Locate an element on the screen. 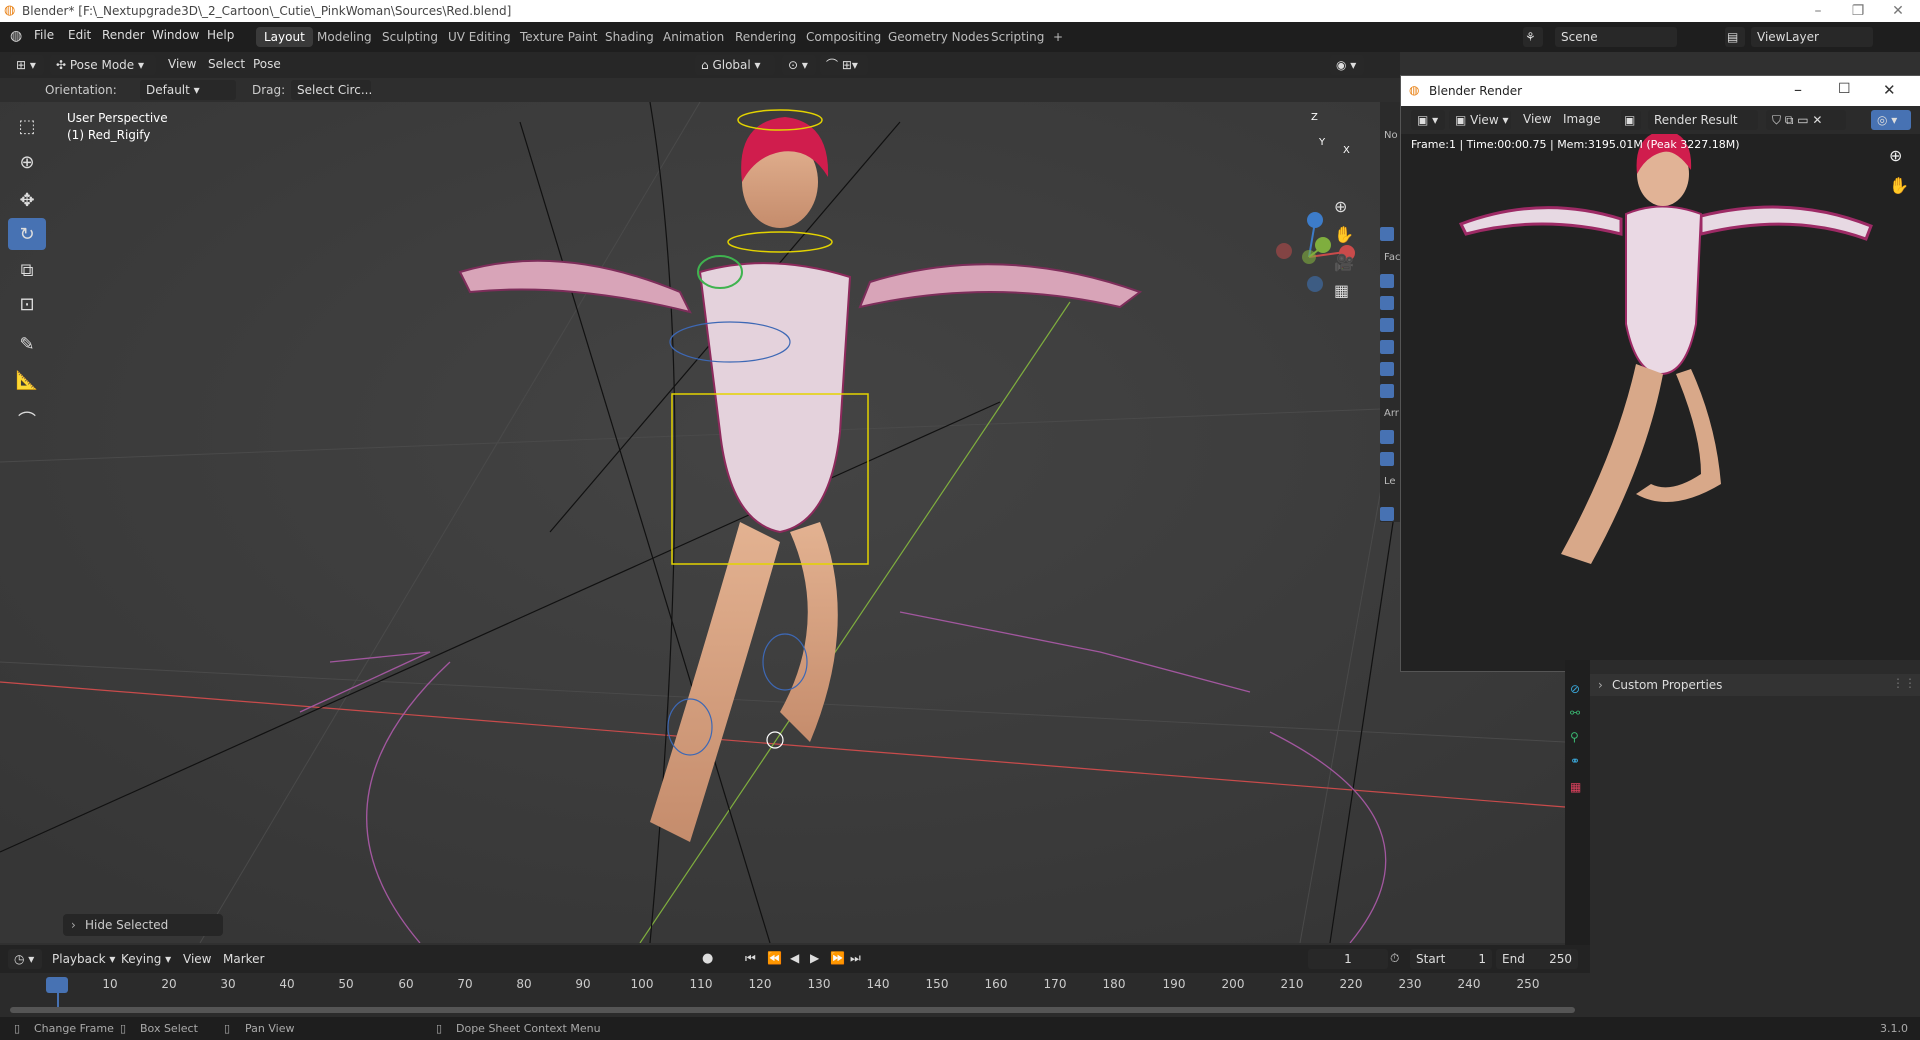  operator-panel: › Hide Selected is located at coordinates (143, 925).